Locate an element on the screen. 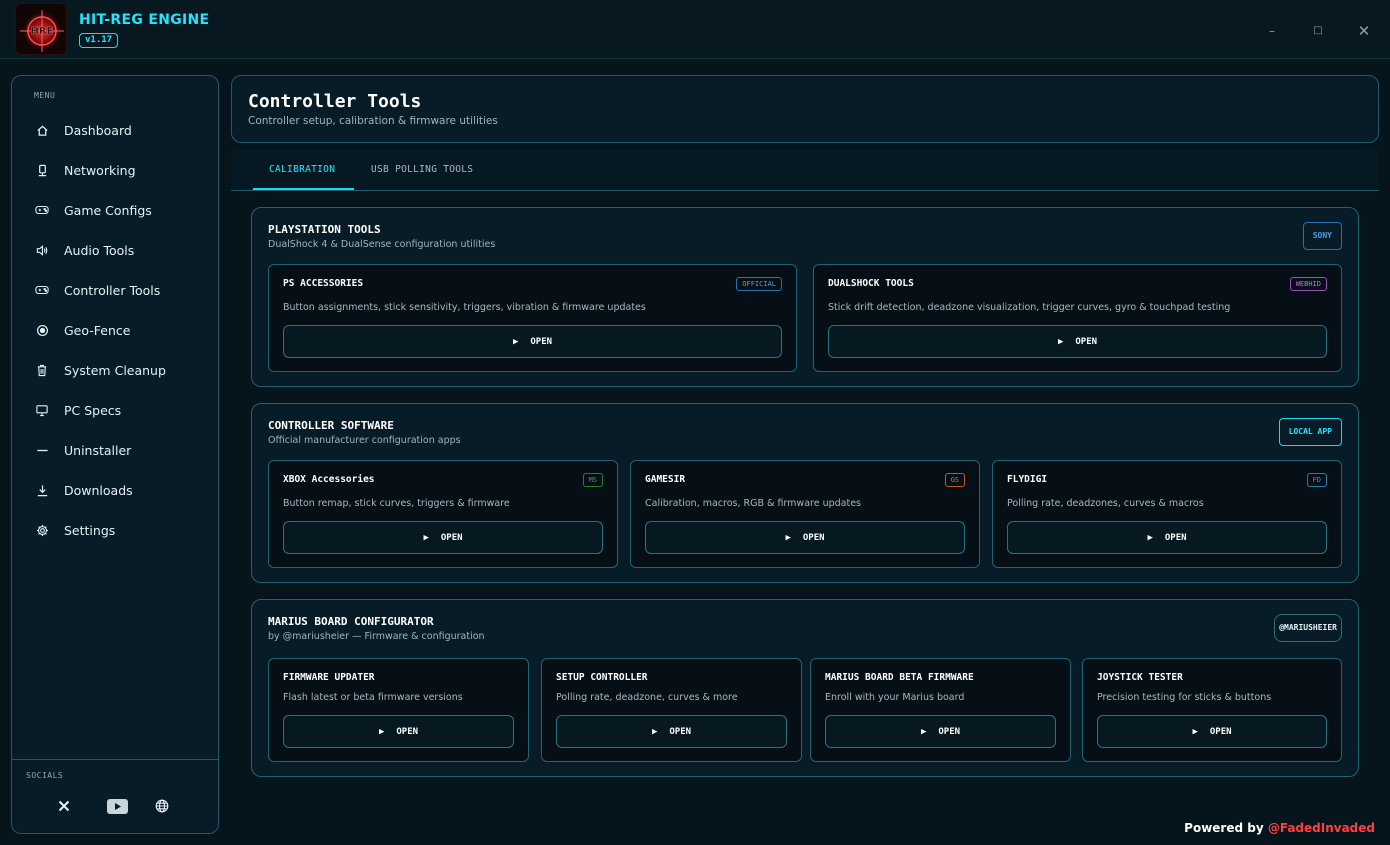 The width and height of the screenshot is (1390, 845). open-firmware-updater-button: ▶ OPEN is located at coordinates (398, 731).